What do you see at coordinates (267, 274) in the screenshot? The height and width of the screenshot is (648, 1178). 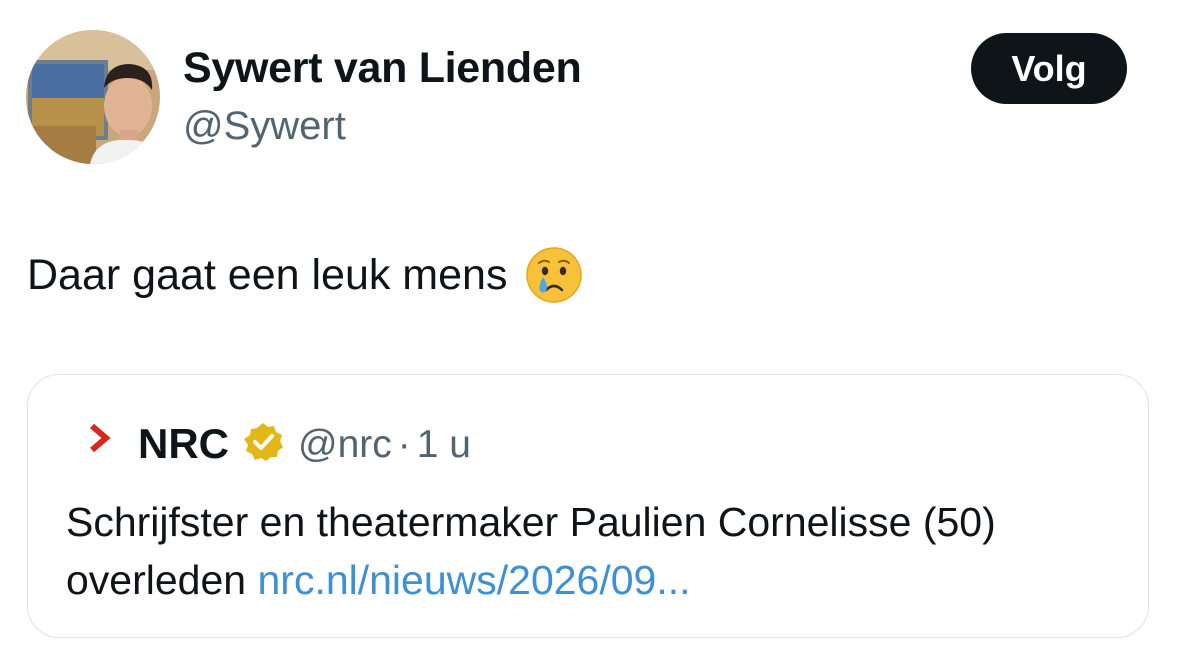 I see `tweet-text-content: Daar gaat een leuk mens` at bounding box center [267, 274].